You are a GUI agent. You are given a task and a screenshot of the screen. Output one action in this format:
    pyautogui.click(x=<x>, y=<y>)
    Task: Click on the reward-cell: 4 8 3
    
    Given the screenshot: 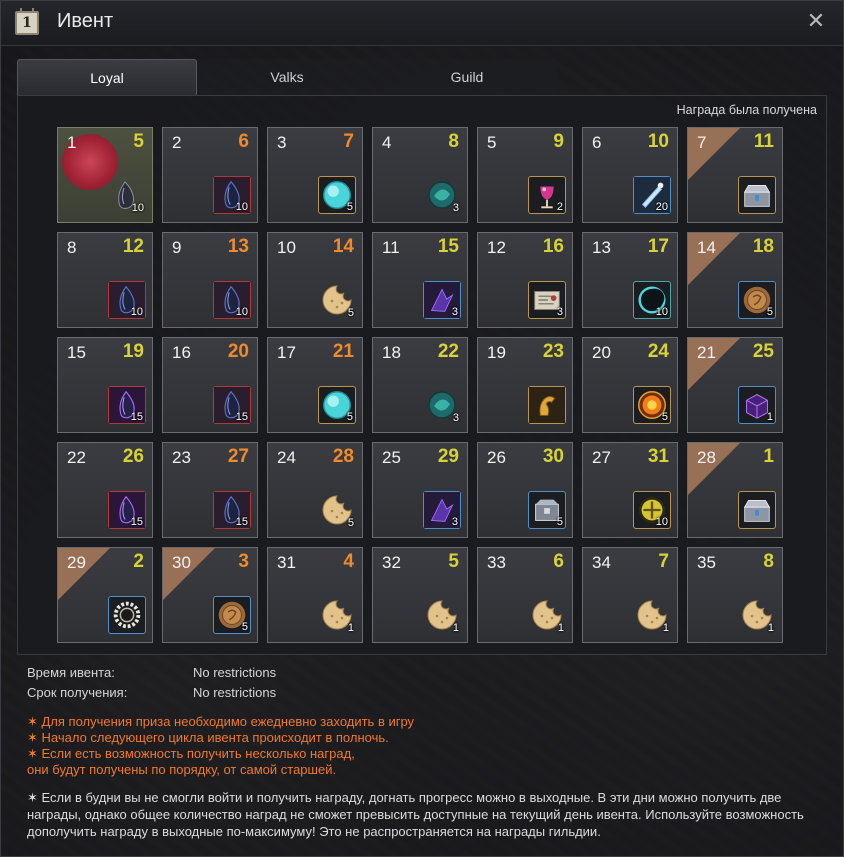 What is the action you would take?
    pyautogui.click(x=420, y=175)
    